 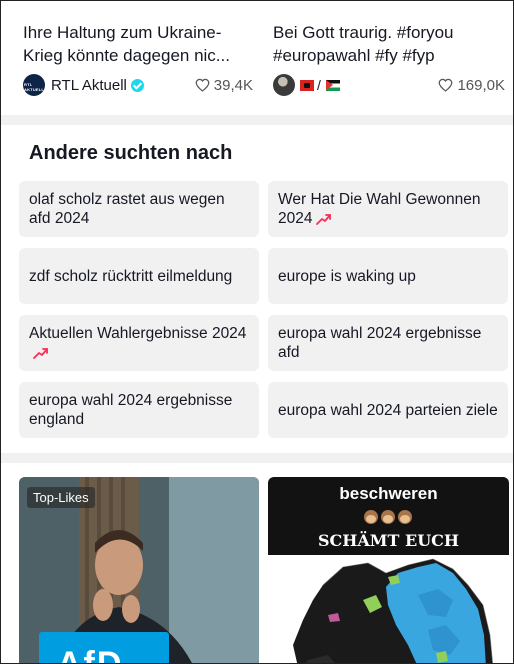 I want to click on video-thumbnail: beschweren SCHÄMT EUCH, so click(x=388, y=570).